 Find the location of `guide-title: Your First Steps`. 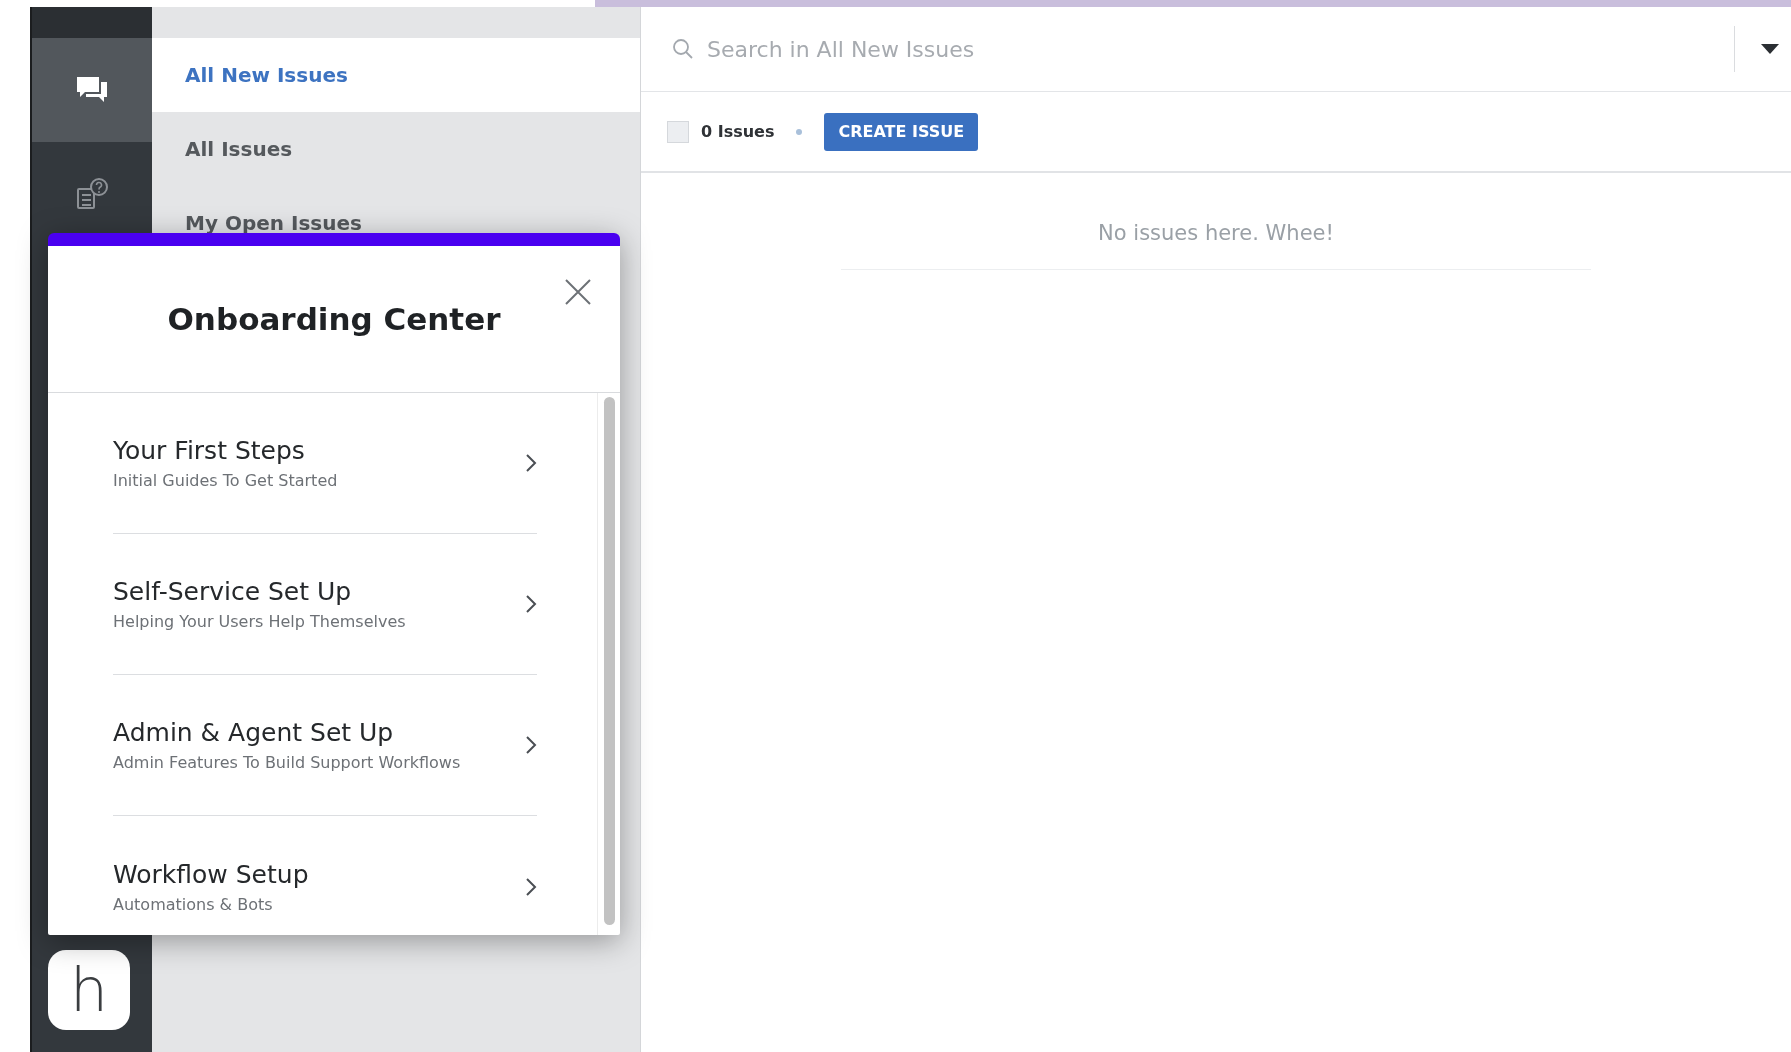

guide-title: Your First Steps is located at coordinates (209, 450).